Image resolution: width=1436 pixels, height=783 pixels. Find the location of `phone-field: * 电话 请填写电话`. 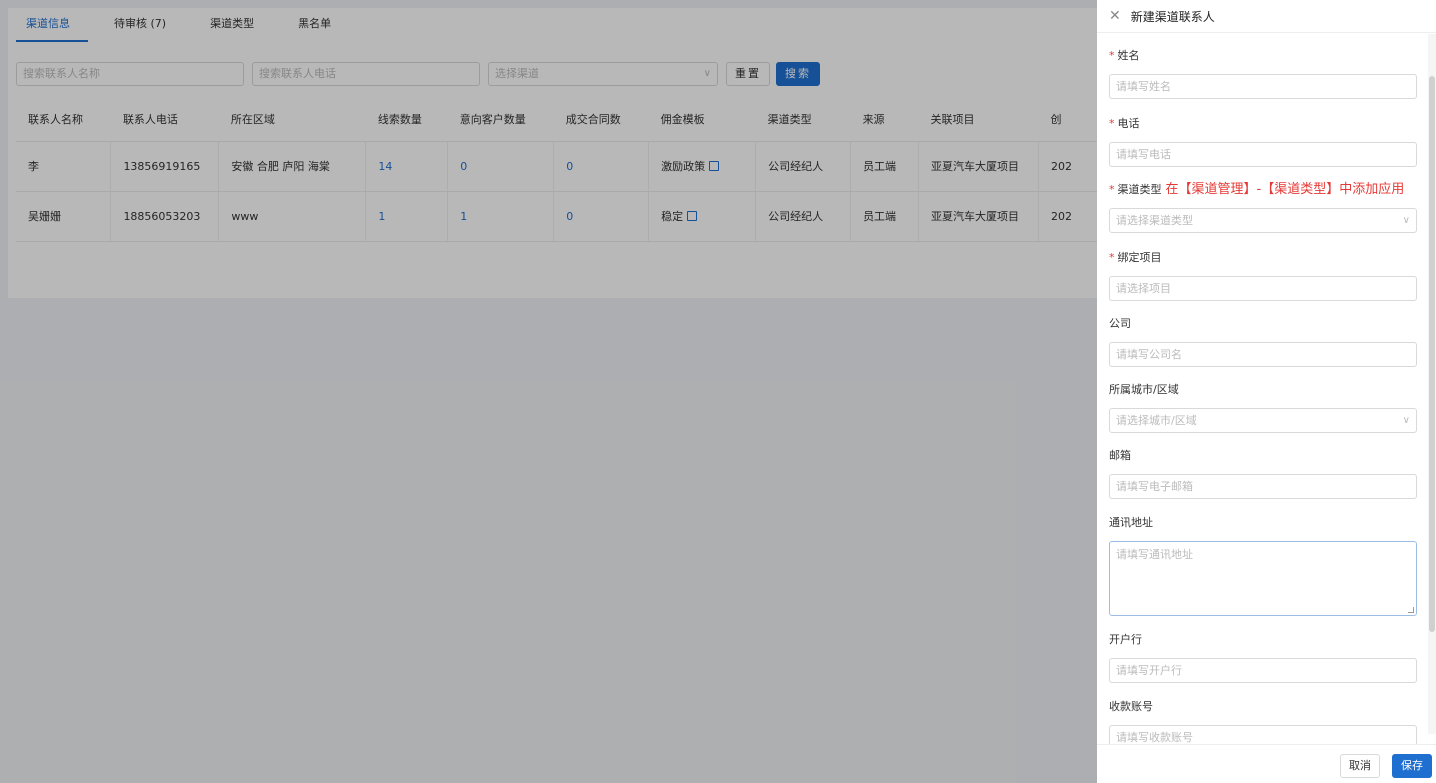

phone-field: * 电话 请填写电话 is located at coordinates (1263, 141).